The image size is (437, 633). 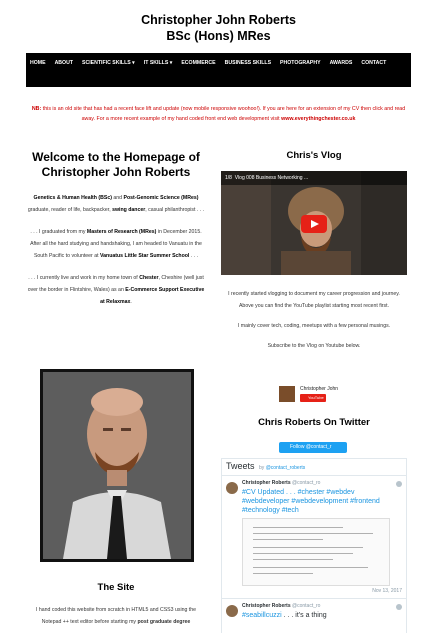 I want to click on timeline-byline: by @contact_roberts, so click(x=282, y=468).